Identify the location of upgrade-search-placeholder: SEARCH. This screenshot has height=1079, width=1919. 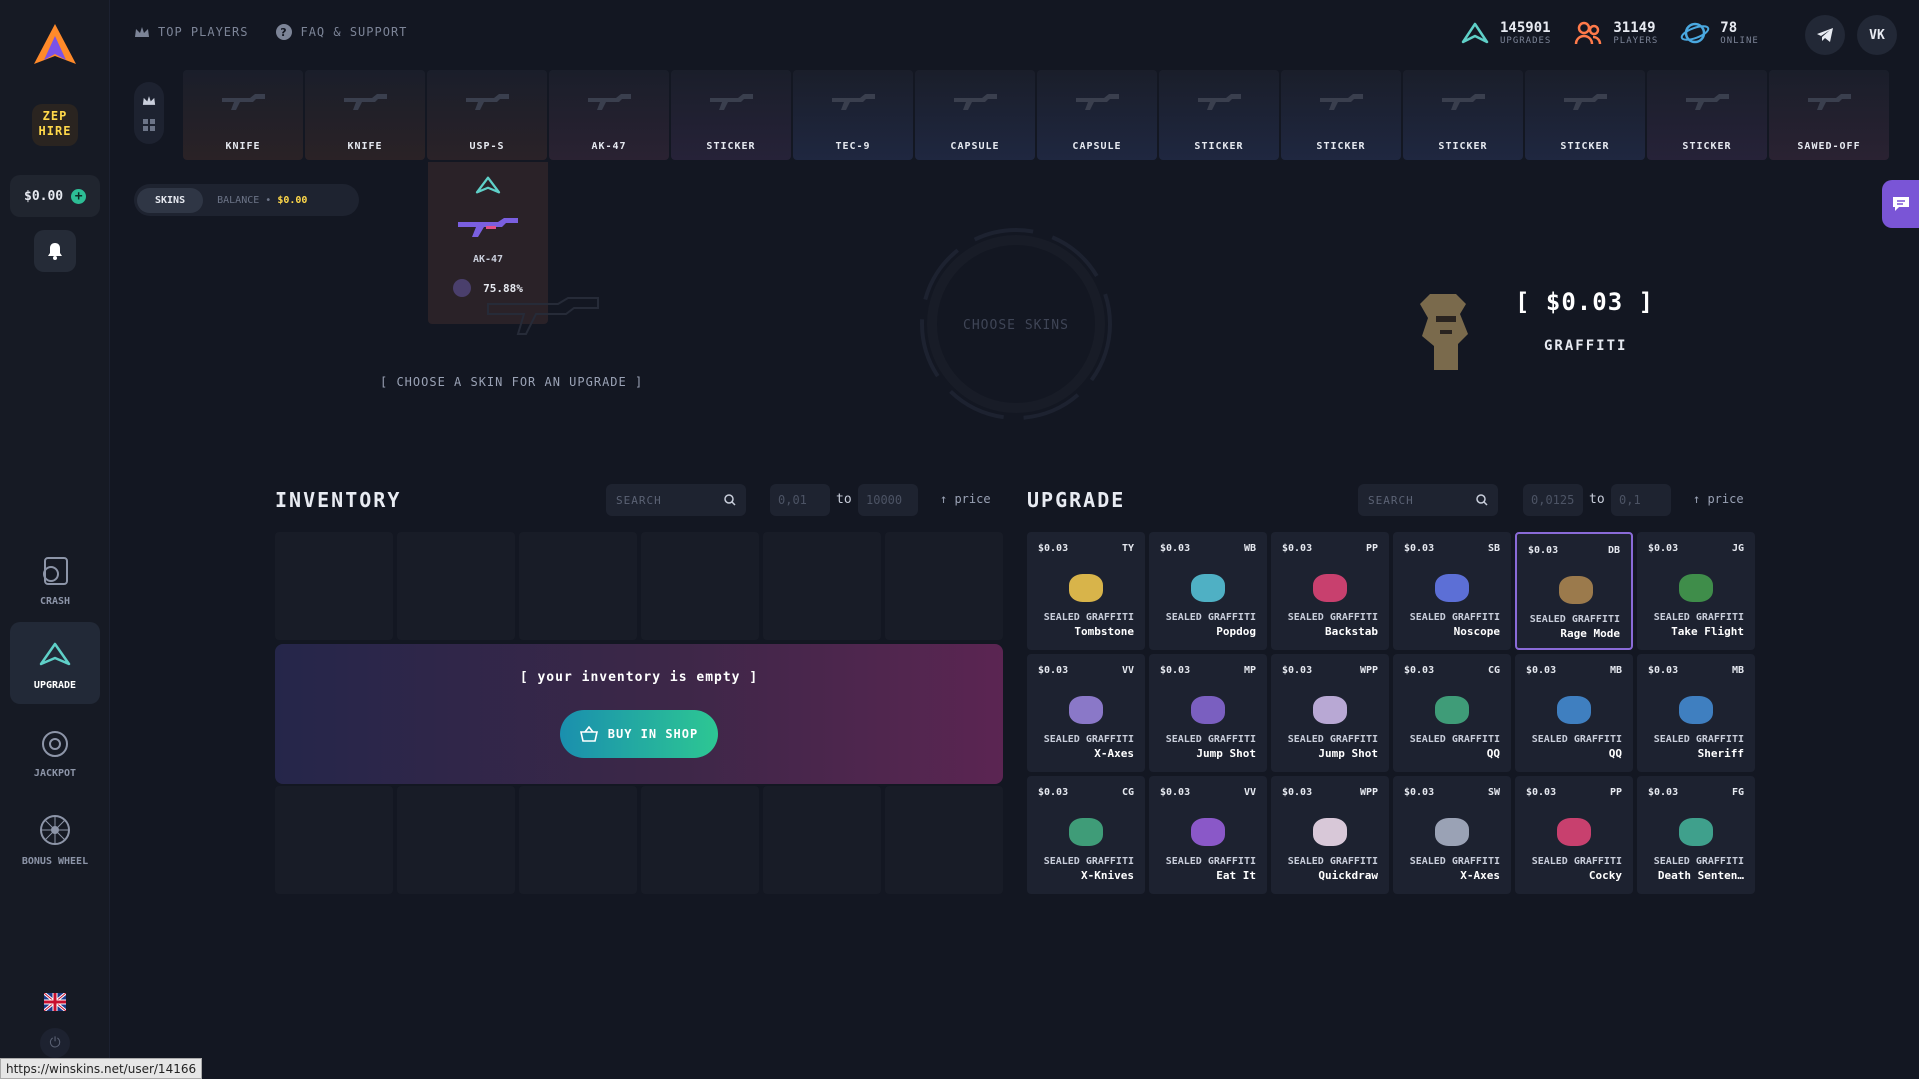
(1391, 500).